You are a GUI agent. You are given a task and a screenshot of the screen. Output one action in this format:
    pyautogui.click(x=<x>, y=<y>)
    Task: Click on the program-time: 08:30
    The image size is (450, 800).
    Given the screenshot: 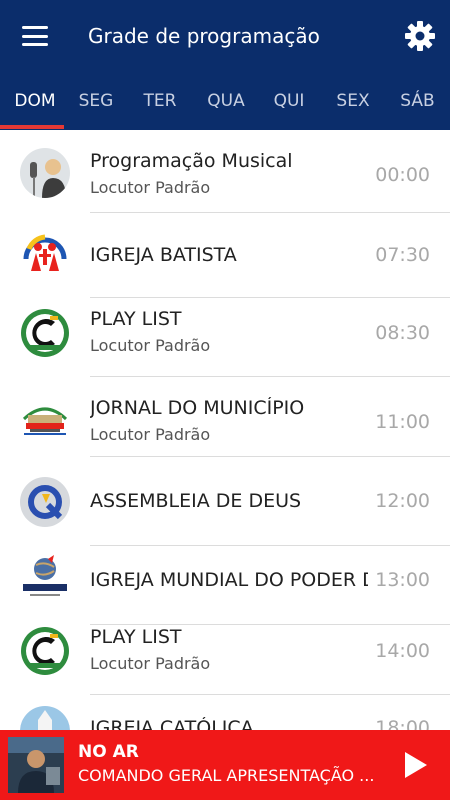 What is the action you would take?
    pyautogui.click(x=402, y=333)
    